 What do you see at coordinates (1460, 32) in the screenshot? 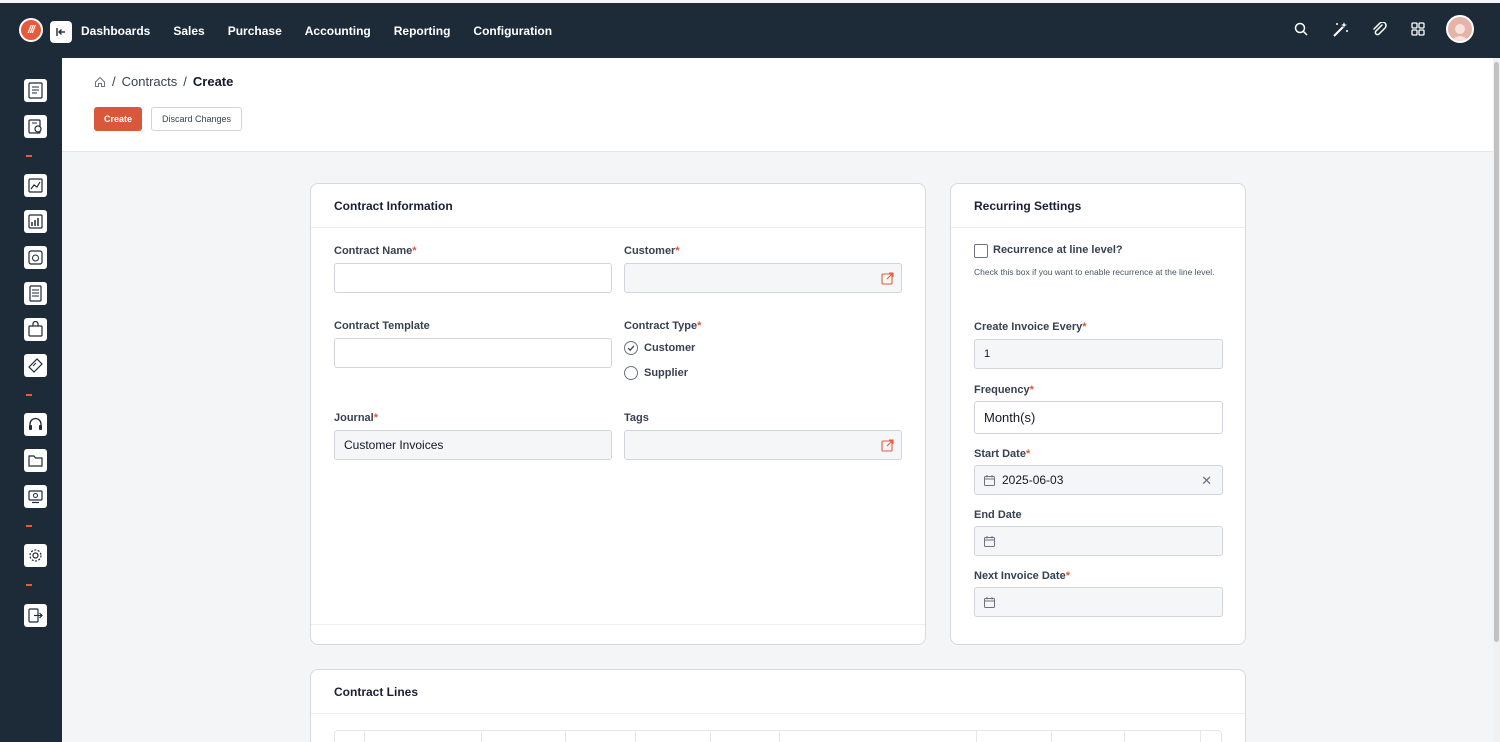
I see `user-silhouette-icon` at bounding box center [1460, 32].